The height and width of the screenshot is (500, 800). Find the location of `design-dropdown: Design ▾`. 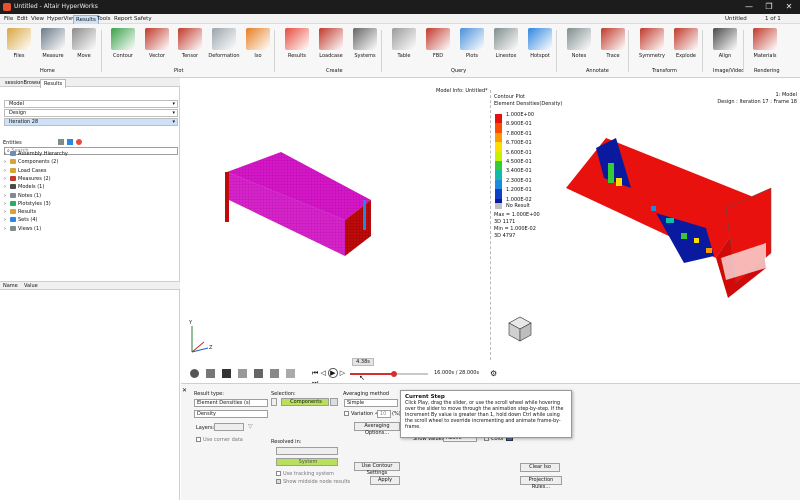

design-dropdown: Design ▾ is located at coordinates (91, 113).